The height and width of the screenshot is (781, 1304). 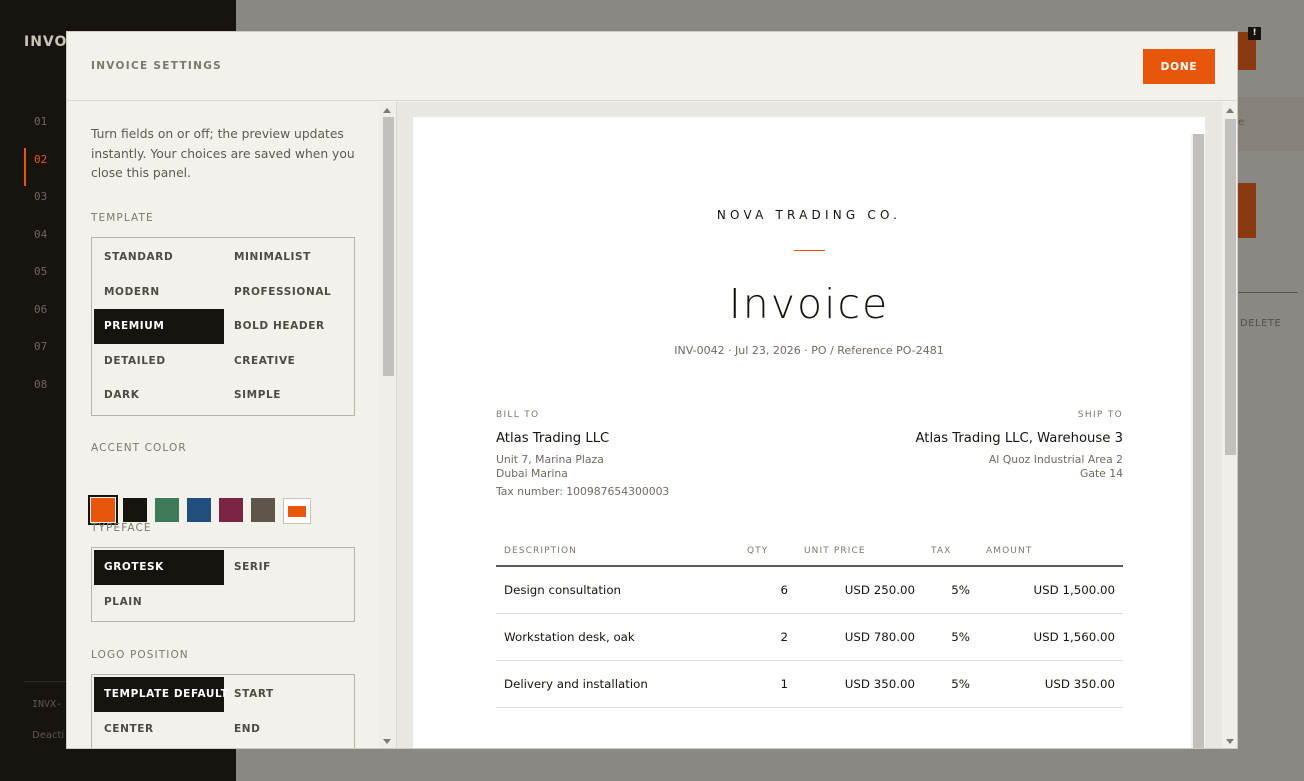 What do you see at coordinates (121, 528) in the screenshot?
I see `typeface-label: TYPEFACE` at bounding box center [121, 528].